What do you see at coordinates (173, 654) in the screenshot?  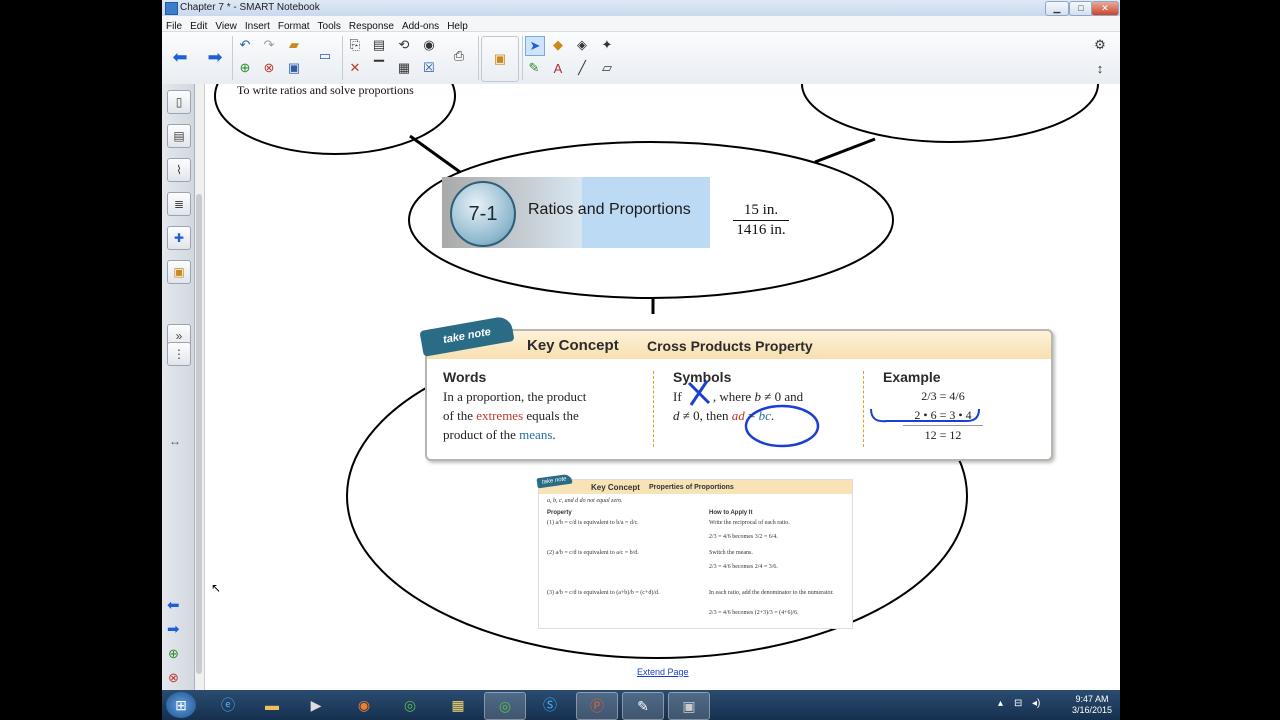 I see `add-page-small-icon: ⊕` at bounding box center [173, 654].